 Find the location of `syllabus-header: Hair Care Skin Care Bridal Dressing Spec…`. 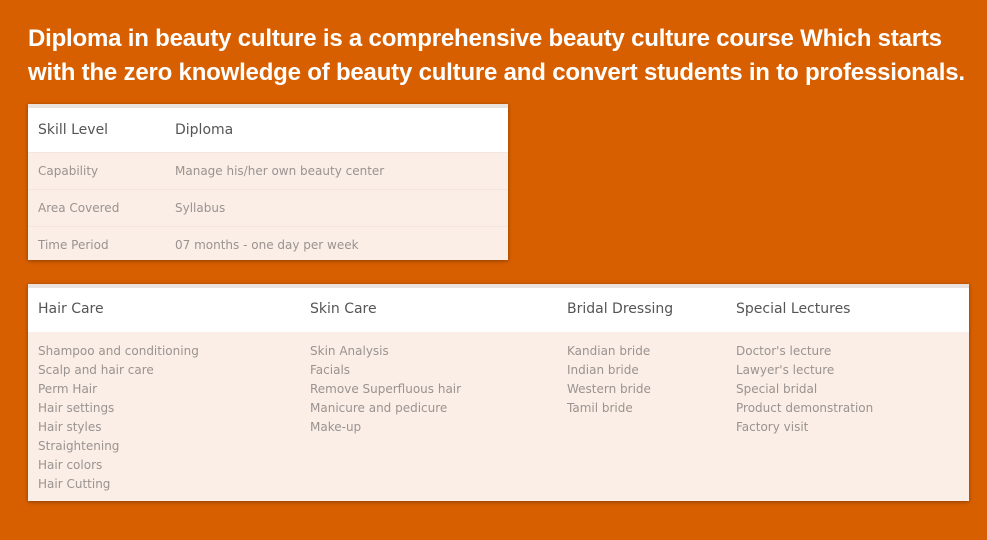

syllabus-header: Hair Care Skin Care Bridal Dressing Spec… is located at coordinates (498, 310).